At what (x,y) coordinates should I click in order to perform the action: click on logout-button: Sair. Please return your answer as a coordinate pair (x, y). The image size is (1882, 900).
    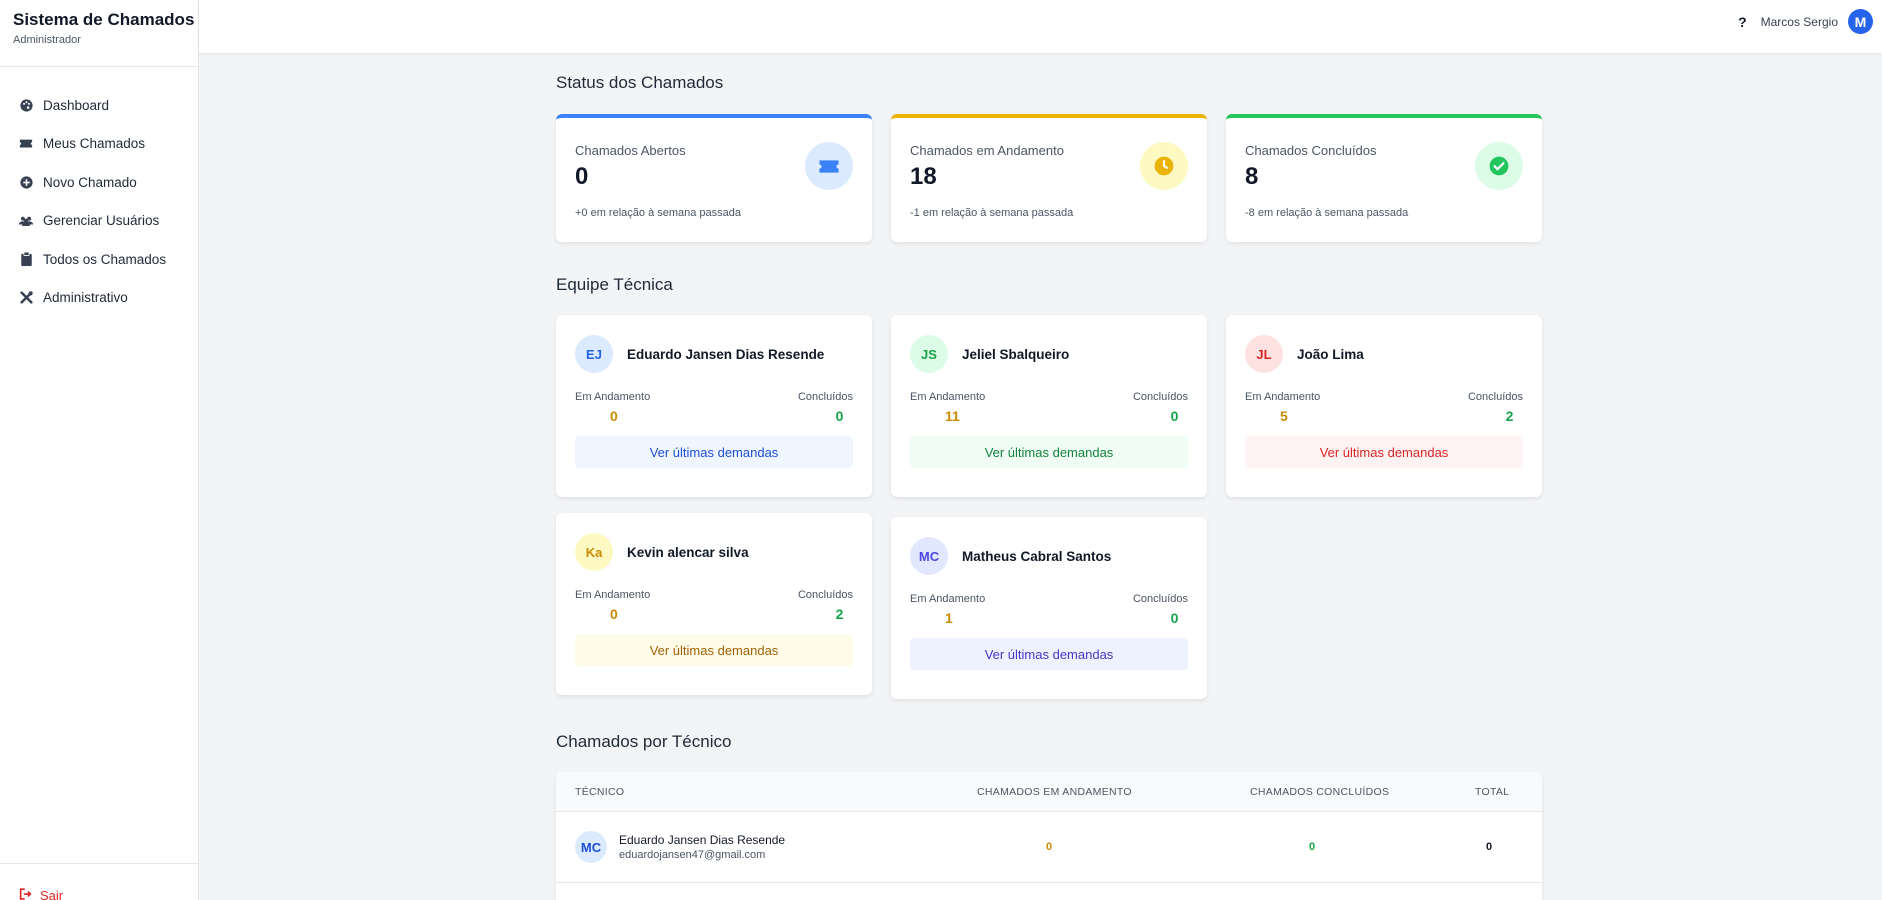
    Looking at the image, I should click on (99, 881).